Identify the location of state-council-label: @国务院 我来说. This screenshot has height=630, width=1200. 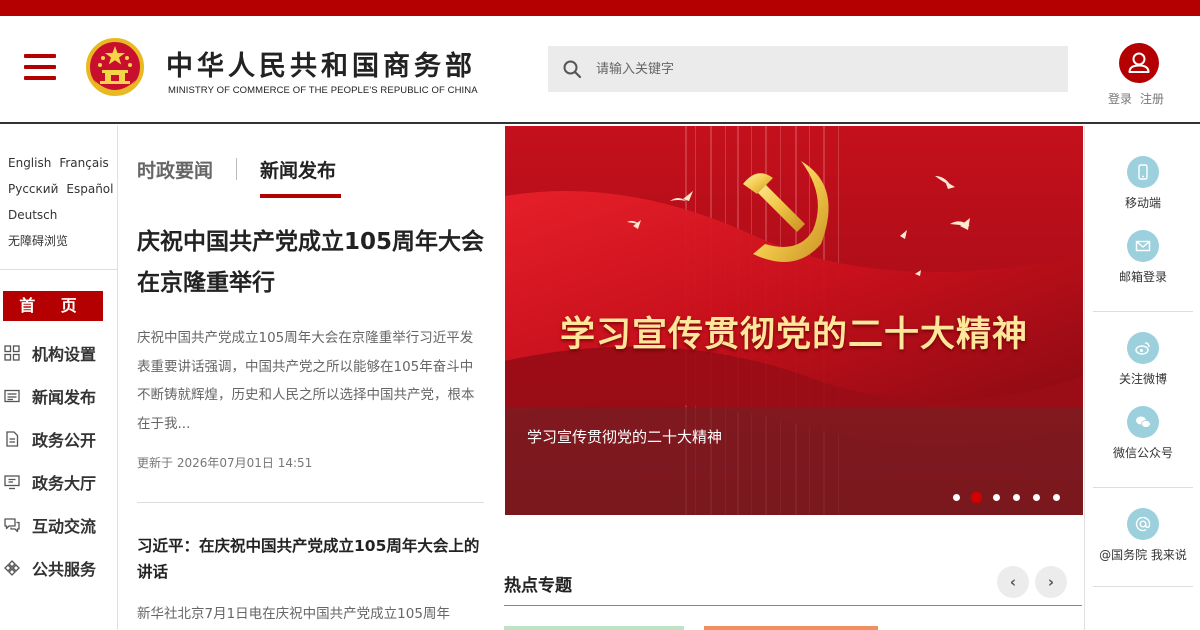
(1143, 555).